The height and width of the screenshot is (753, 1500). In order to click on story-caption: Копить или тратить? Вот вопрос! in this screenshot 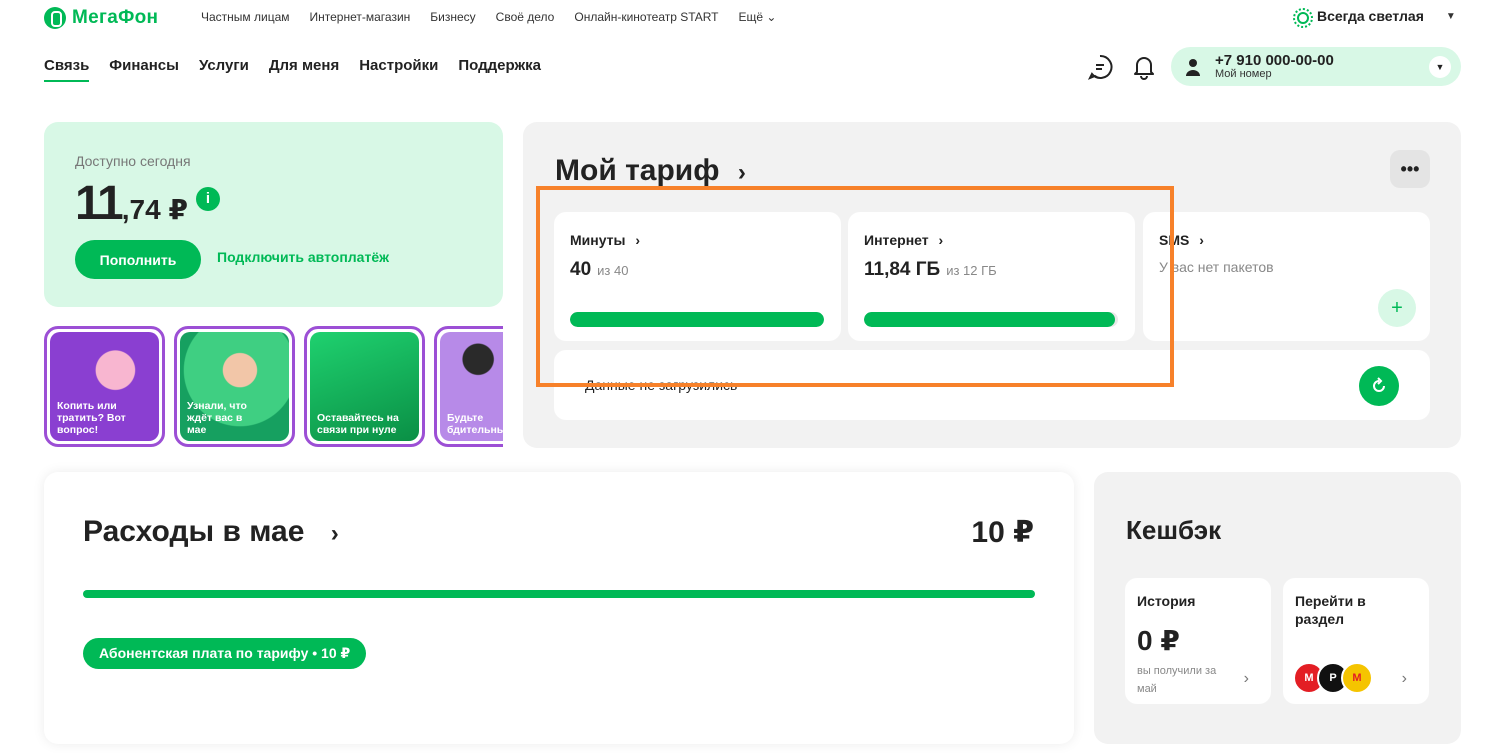, I will do `click(91, 418)`.